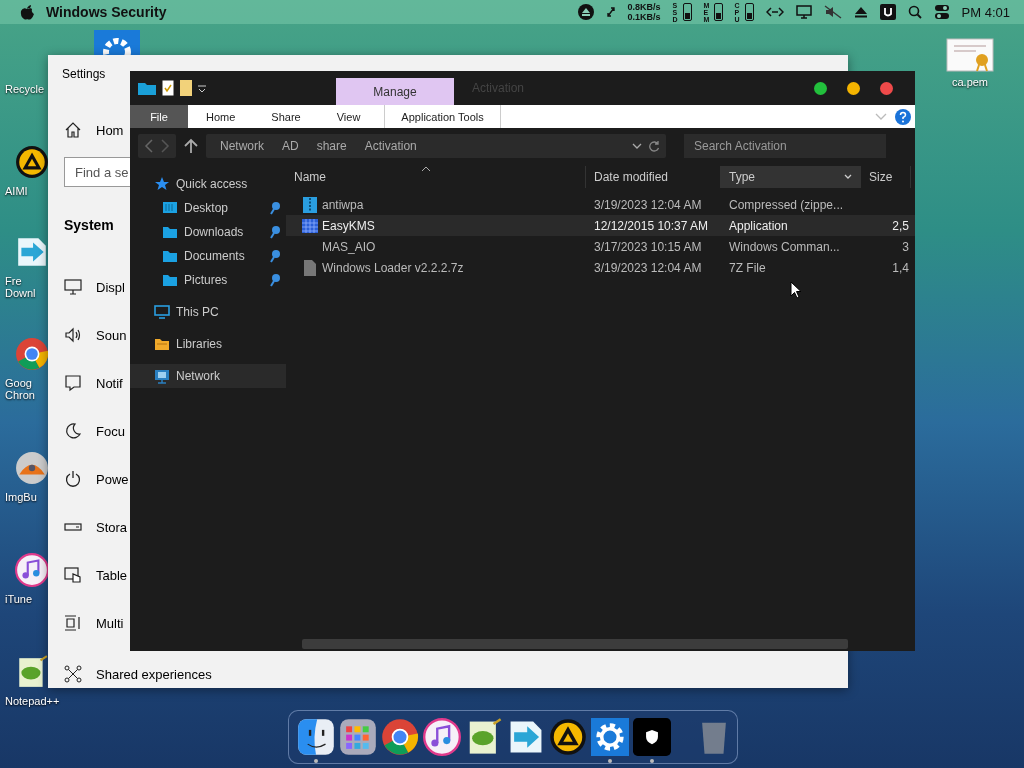 The height and width of the screenshot is (768, 1024). I want to click on code-arrows-icon, so click(774, 12).